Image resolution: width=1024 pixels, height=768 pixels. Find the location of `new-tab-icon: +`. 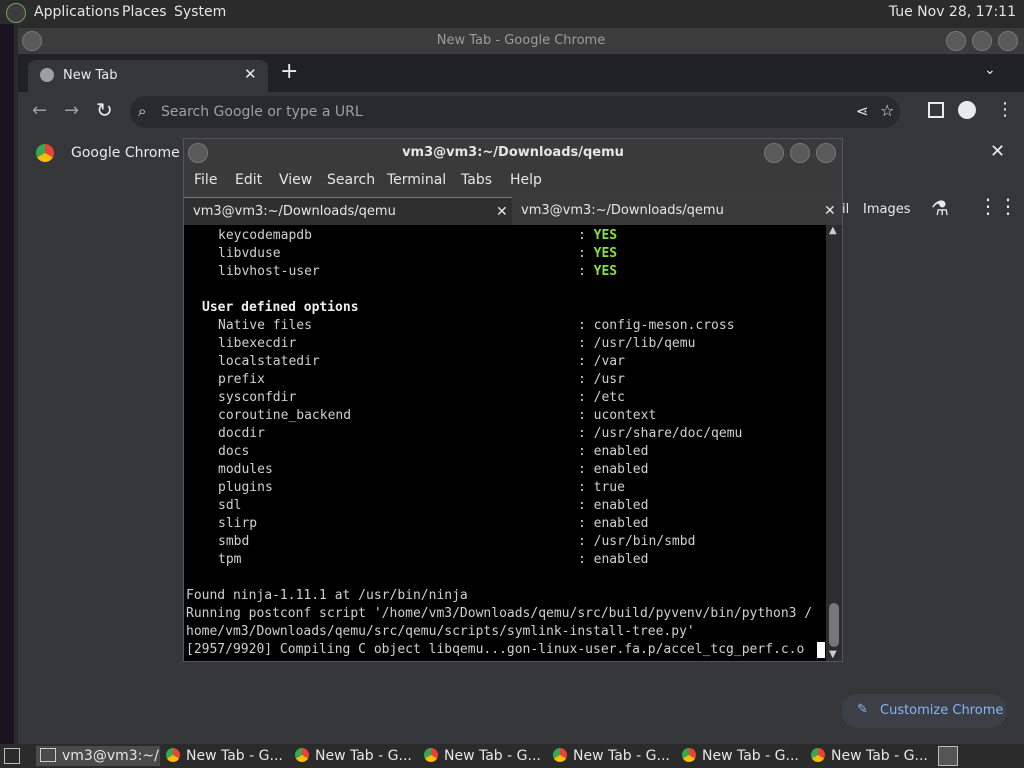

new-tab-icon: + is located at coordinates (289, 71).